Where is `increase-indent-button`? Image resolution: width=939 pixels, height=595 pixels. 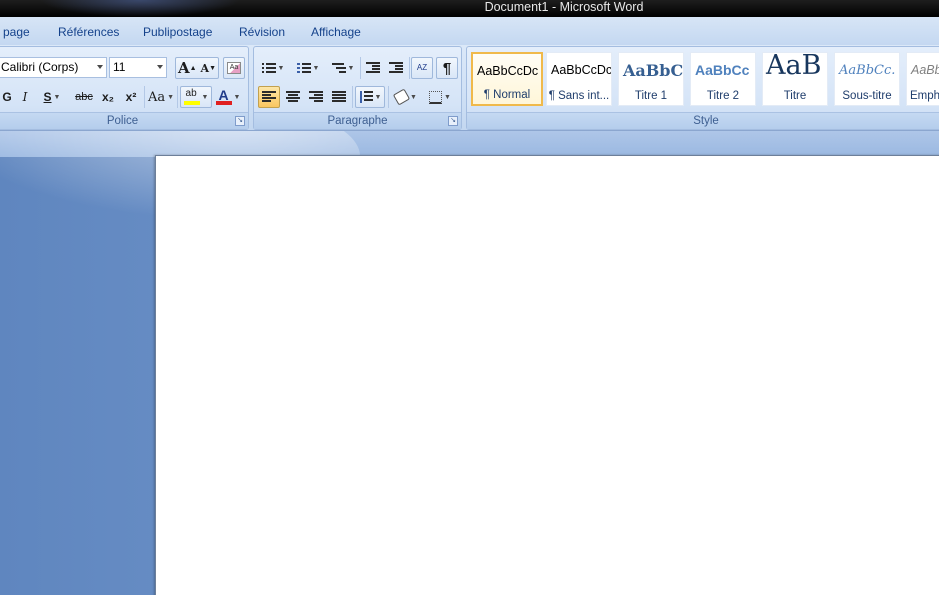
increase-indent-button is located at coordinates (396, 68).